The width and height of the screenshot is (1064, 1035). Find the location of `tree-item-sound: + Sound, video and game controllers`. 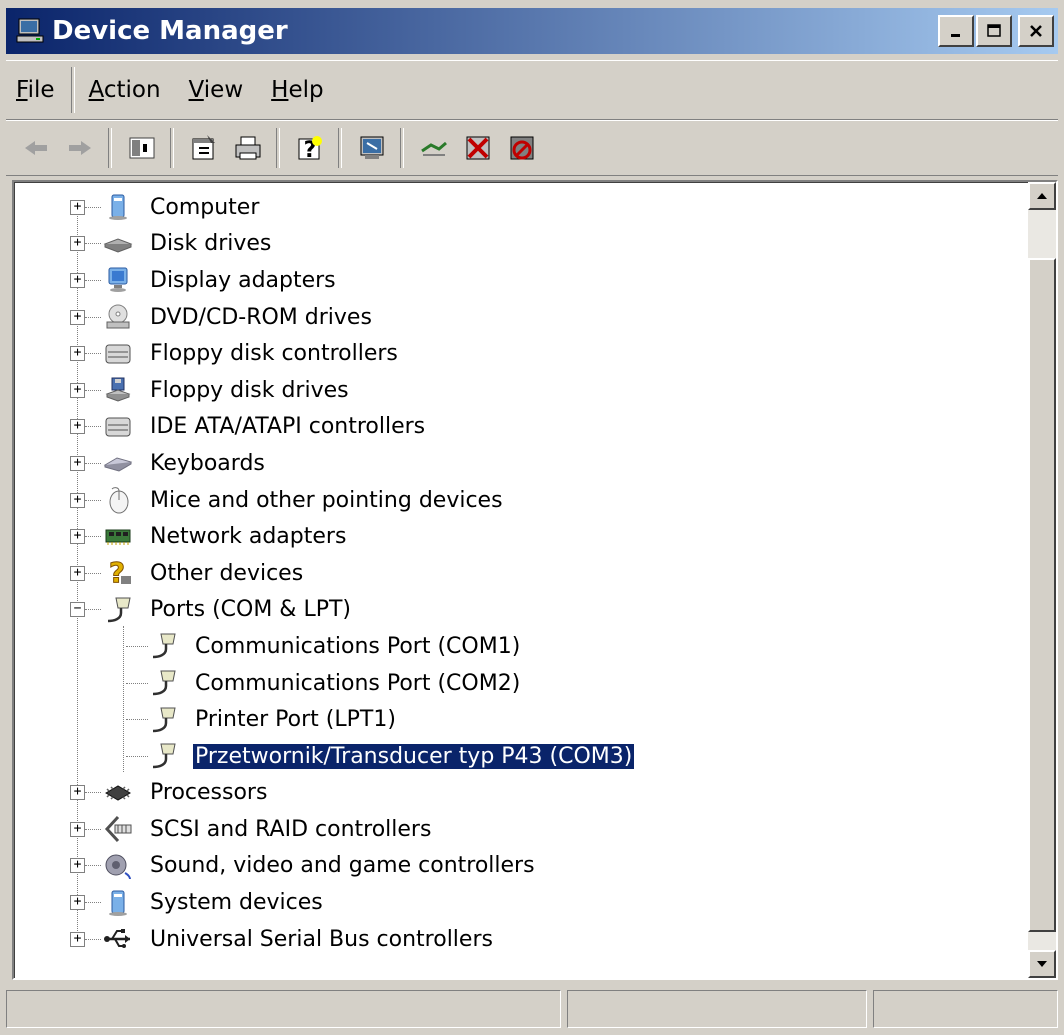

tree-item-sound: + Sound, video and game controllers is located at coordinates (515, 866).